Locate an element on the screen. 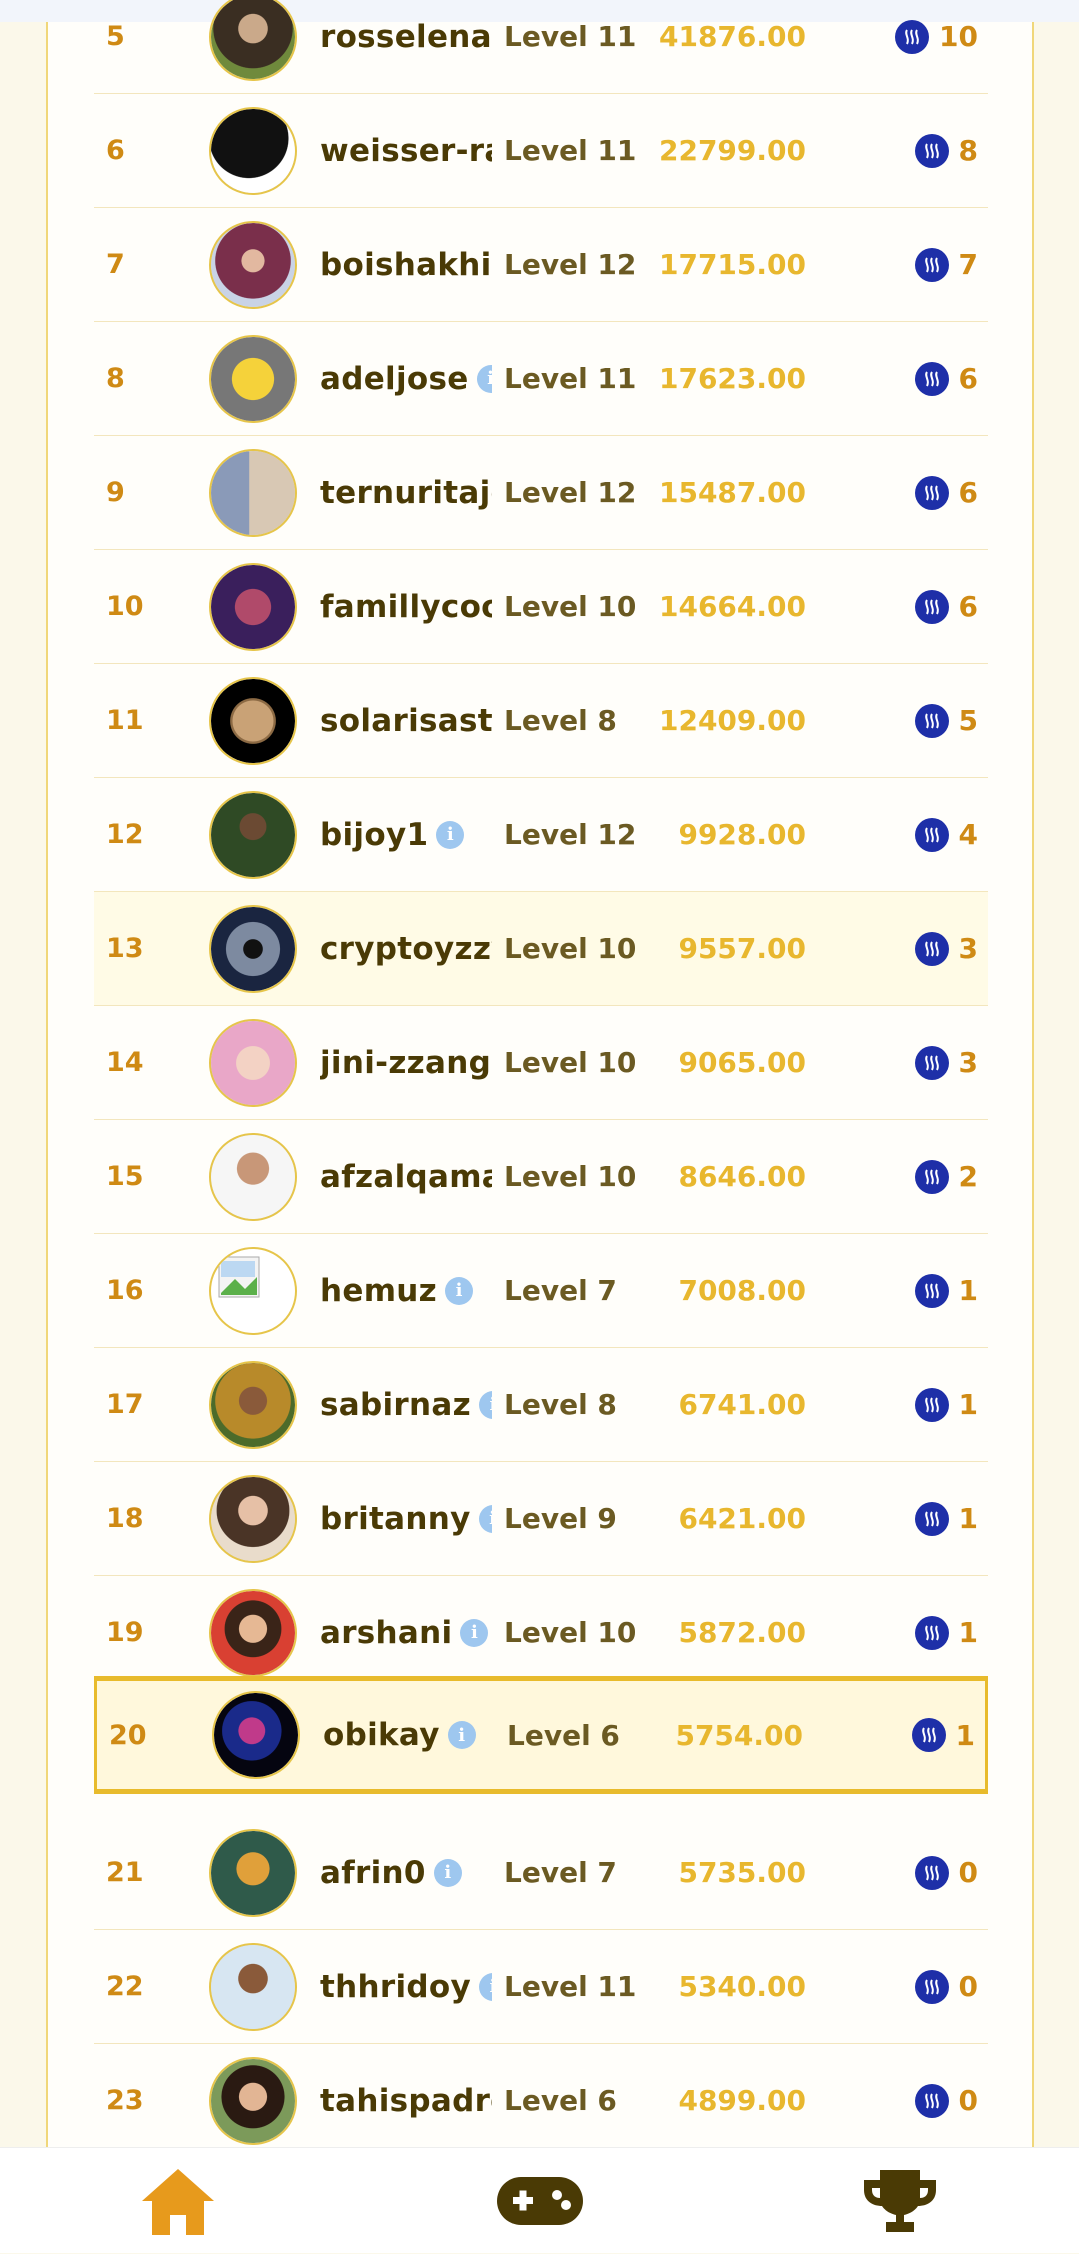  points-value: 9928.00 is located at coordinates (742, 834).